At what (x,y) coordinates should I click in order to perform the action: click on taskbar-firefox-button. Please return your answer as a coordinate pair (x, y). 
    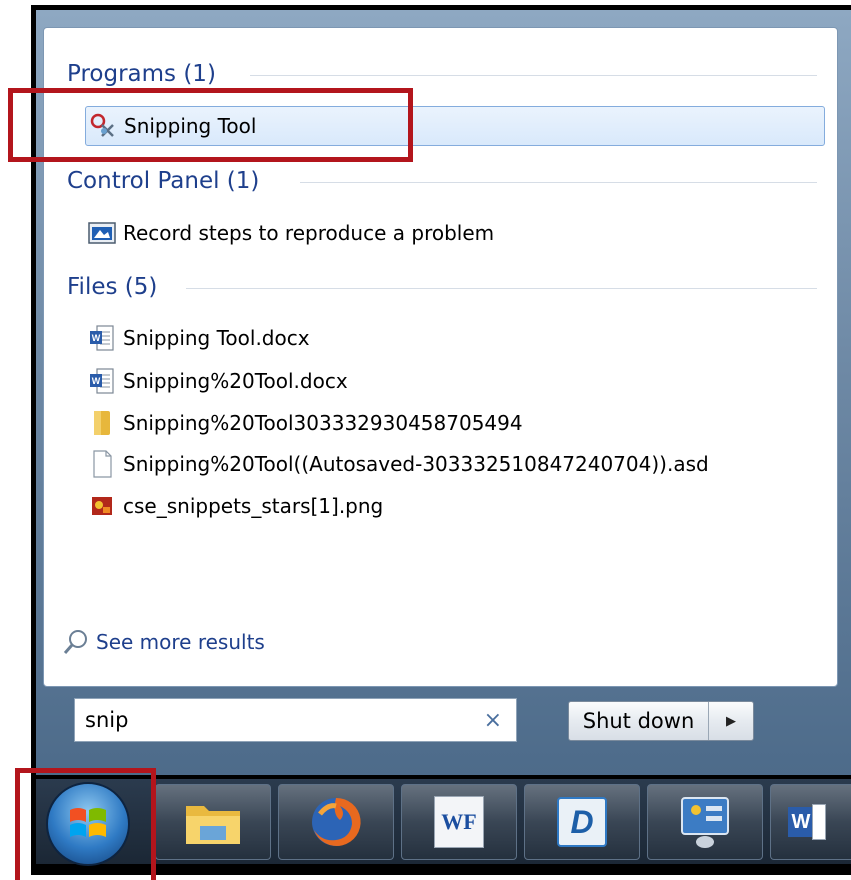
    Looking at the image, I should click on (336, 822).